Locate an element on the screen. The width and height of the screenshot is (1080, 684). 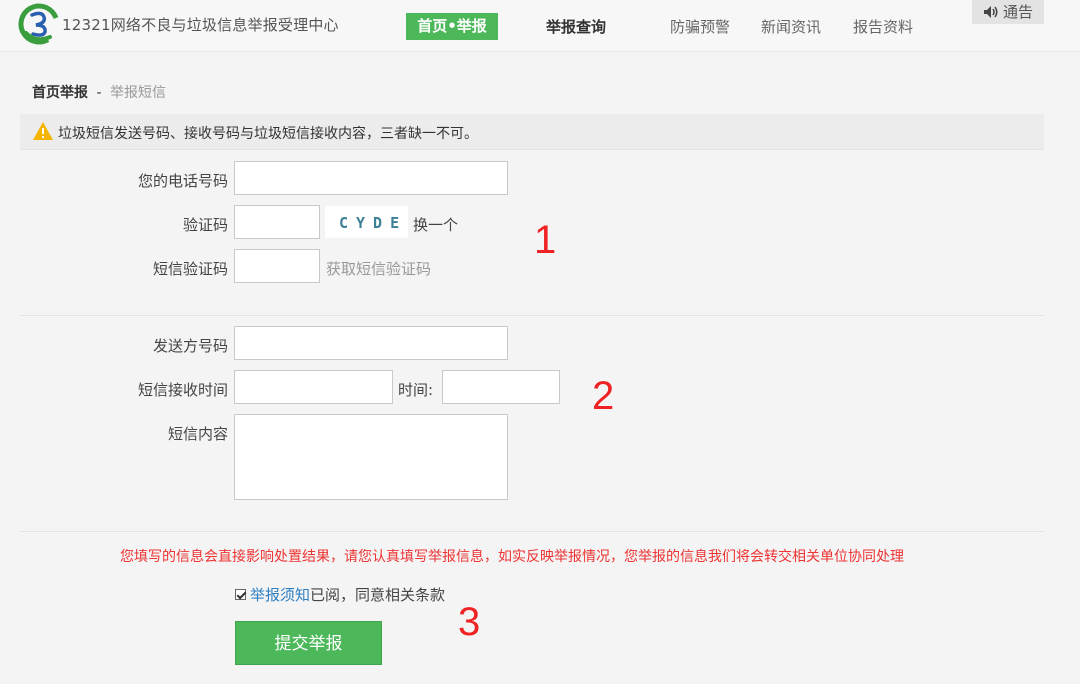
site-logo is located at coordinates (39, 24).